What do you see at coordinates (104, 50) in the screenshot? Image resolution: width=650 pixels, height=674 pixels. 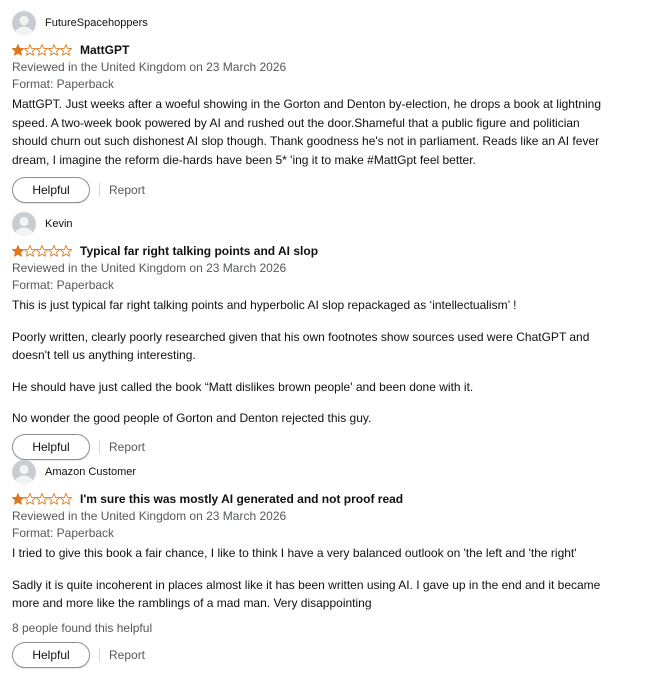 I see `review-title: MattGPT` at bounding box center [104, 50].